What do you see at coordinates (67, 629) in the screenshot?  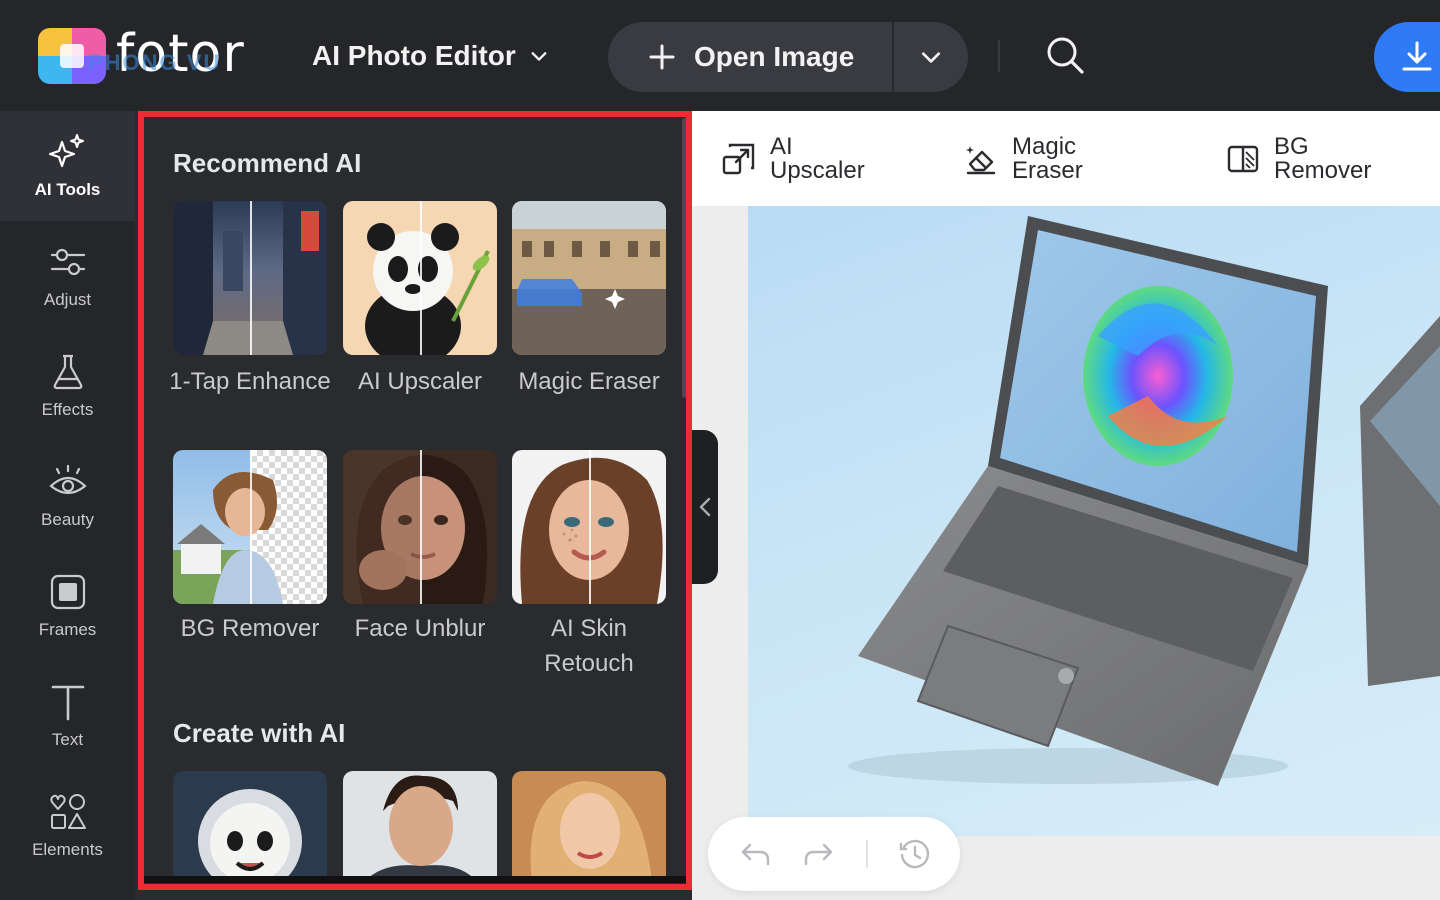 I see `rail-item-label: Frames` at bounding box center [67, 629].